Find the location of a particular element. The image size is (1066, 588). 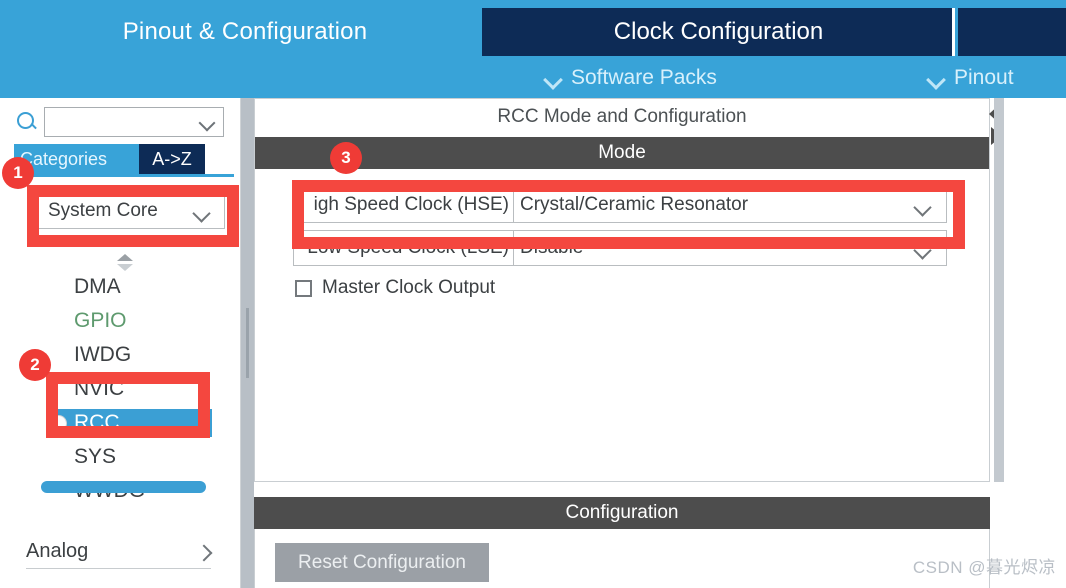

configuration-section-header: Configuration is located at coordinates (622, 513).